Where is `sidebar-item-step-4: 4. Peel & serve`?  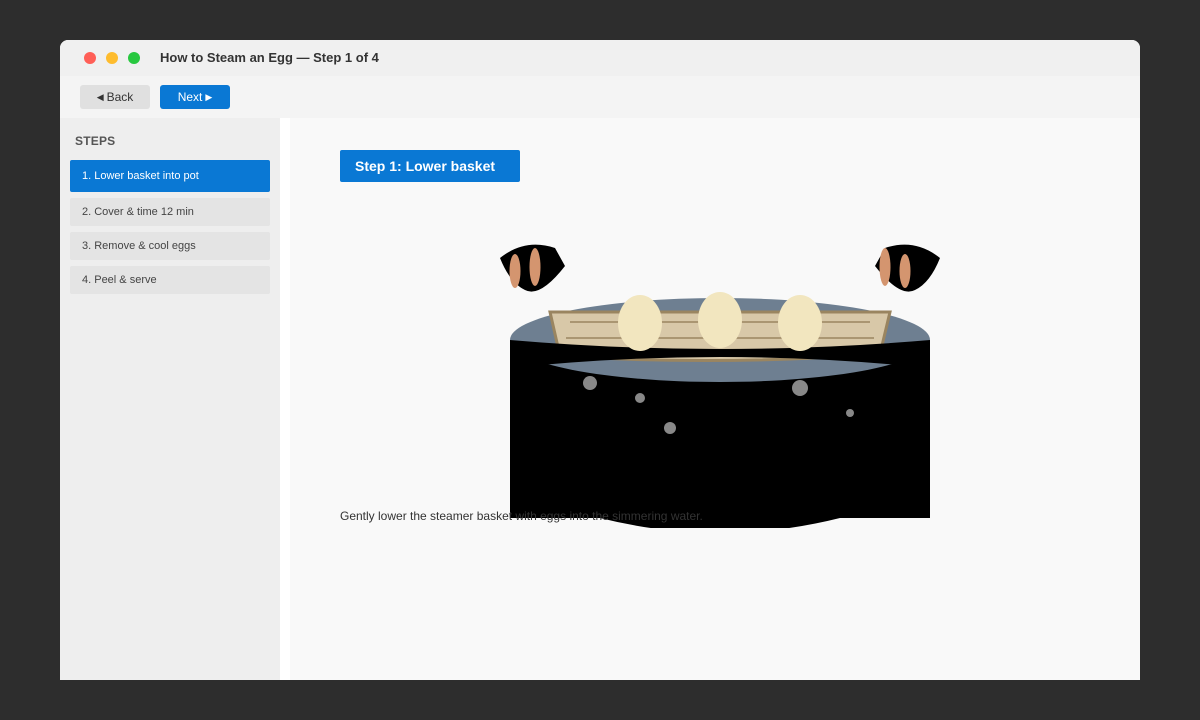 sidebar-item-step-4: 4. Peel & serve is located at coordinates (170, 280).